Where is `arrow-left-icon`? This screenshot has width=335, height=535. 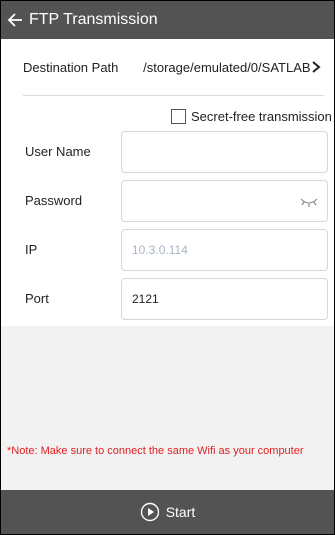 arrow-left-icon is located at coordinates (14, 20).